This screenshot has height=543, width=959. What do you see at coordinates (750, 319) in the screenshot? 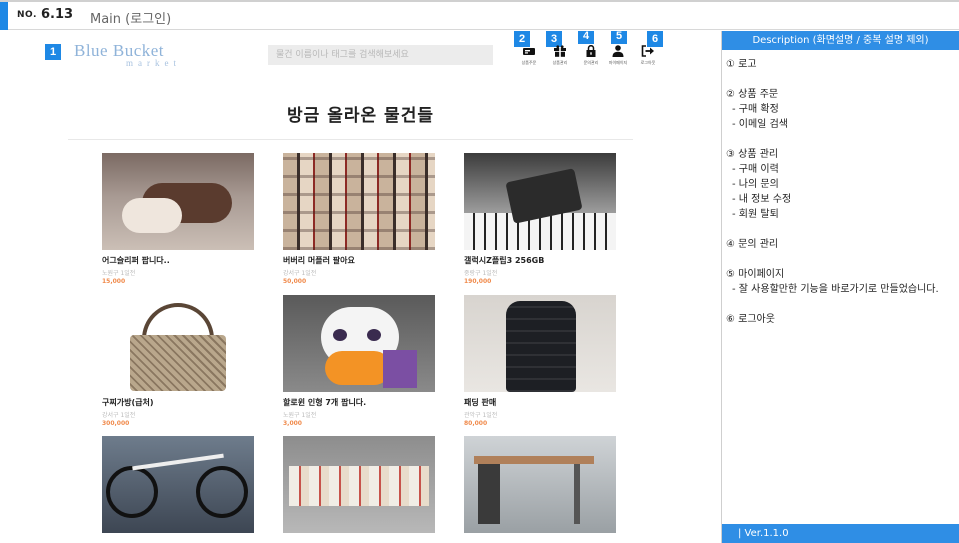
I see `description-item-title: ⑥ 로그아웃` at bounding box center [750, 319].